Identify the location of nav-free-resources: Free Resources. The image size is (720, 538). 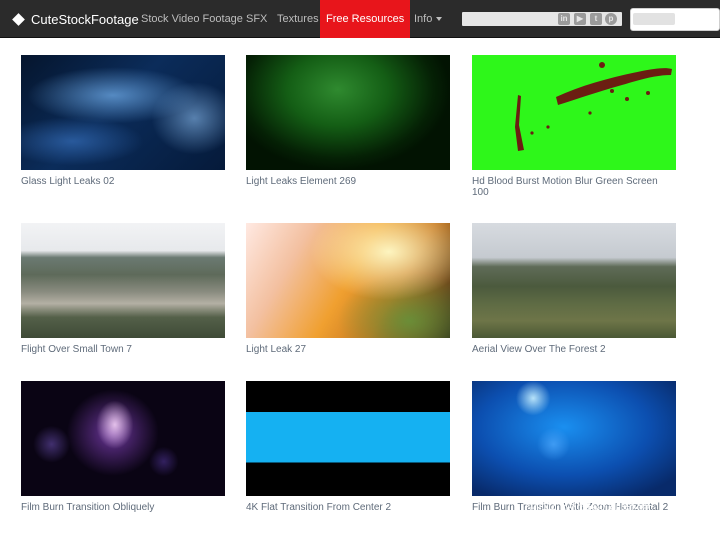
(365, 19).